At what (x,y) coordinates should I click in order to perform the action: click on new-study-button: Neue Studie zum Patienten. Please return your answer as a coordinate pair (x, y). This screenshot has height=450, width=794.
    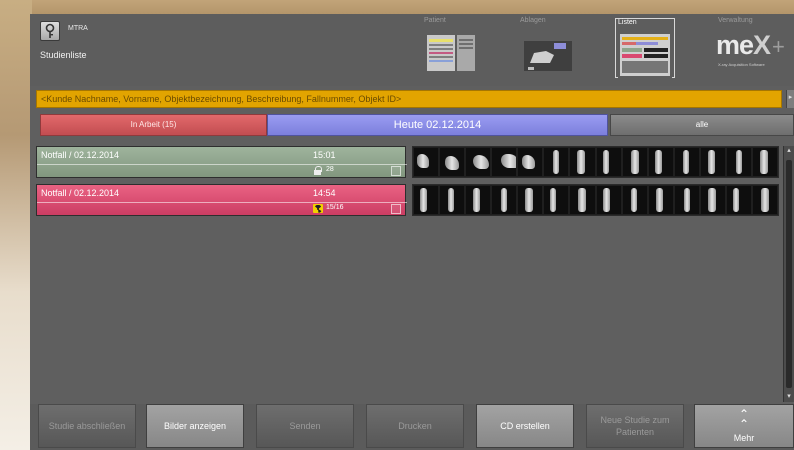
    Looking at the image, I should click on (635, 426).